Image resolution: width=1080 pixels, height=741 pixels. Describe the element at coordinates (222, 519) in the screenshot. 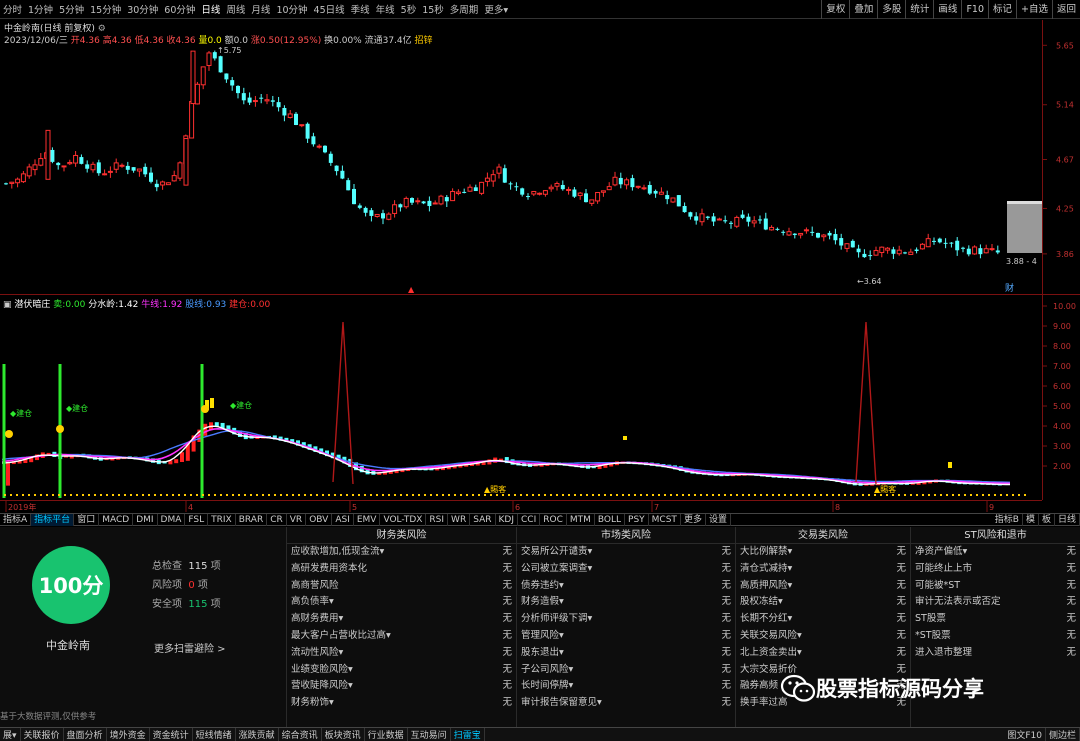

I see `indicator-tab-7: TRIX` at that location.